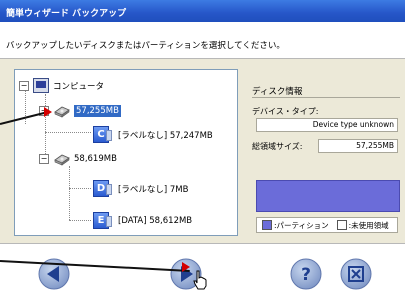  Describe the element at coordinates (153, 189) in the screenshot. I see `partition-d-label: [ラベルなし] 7MB` at that location.